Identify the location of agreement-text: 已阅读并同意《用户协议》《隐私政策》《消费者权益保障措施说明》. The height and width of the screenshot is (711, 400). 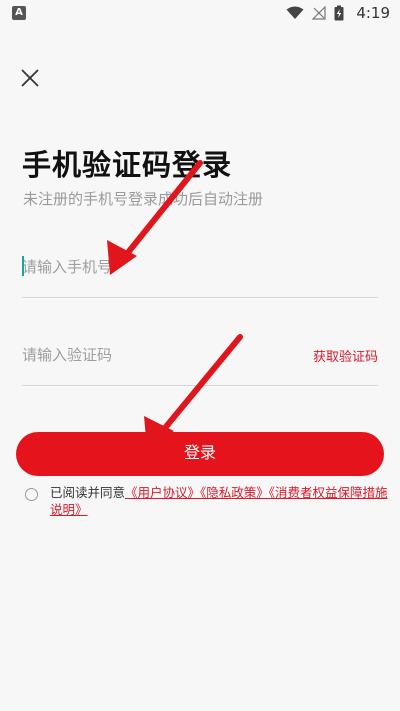
(219, 501).